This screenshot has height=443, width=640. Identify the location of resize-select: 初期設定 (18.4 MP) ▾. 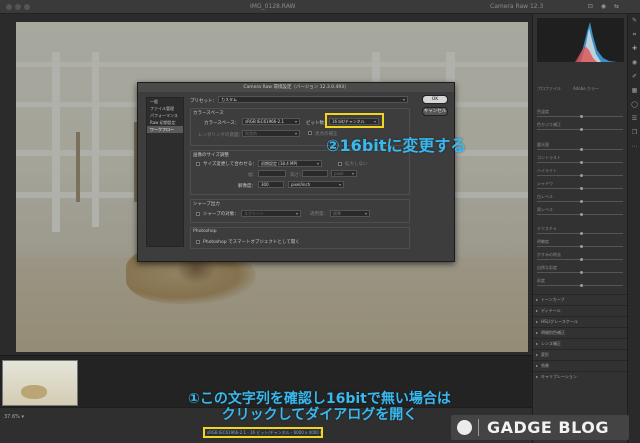
(290, 163).